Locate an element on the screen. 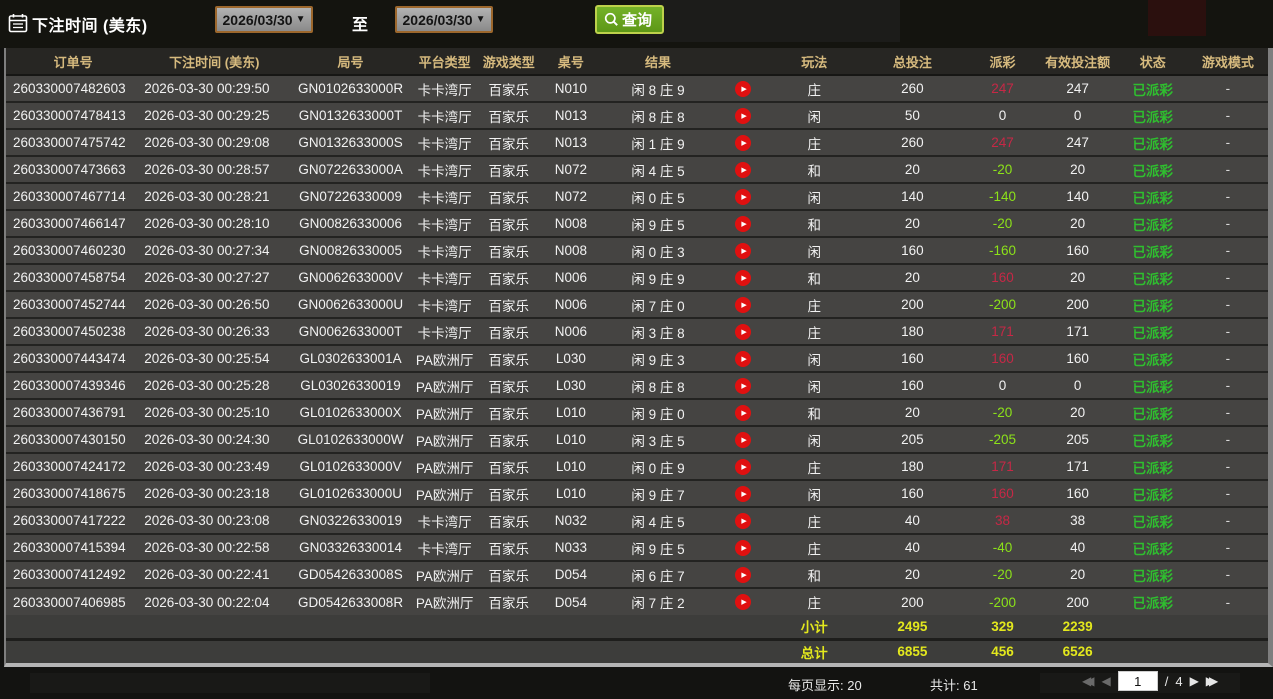  date-from-select: 2026/03/30 ▼ is located at coordinates (264, 19).